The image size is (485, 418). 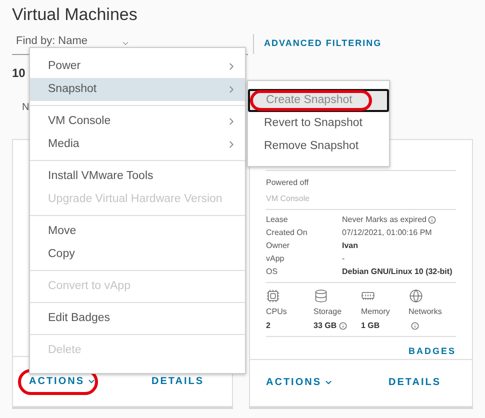 I want to click on menu-item: Media, so click(x=137, y=144).